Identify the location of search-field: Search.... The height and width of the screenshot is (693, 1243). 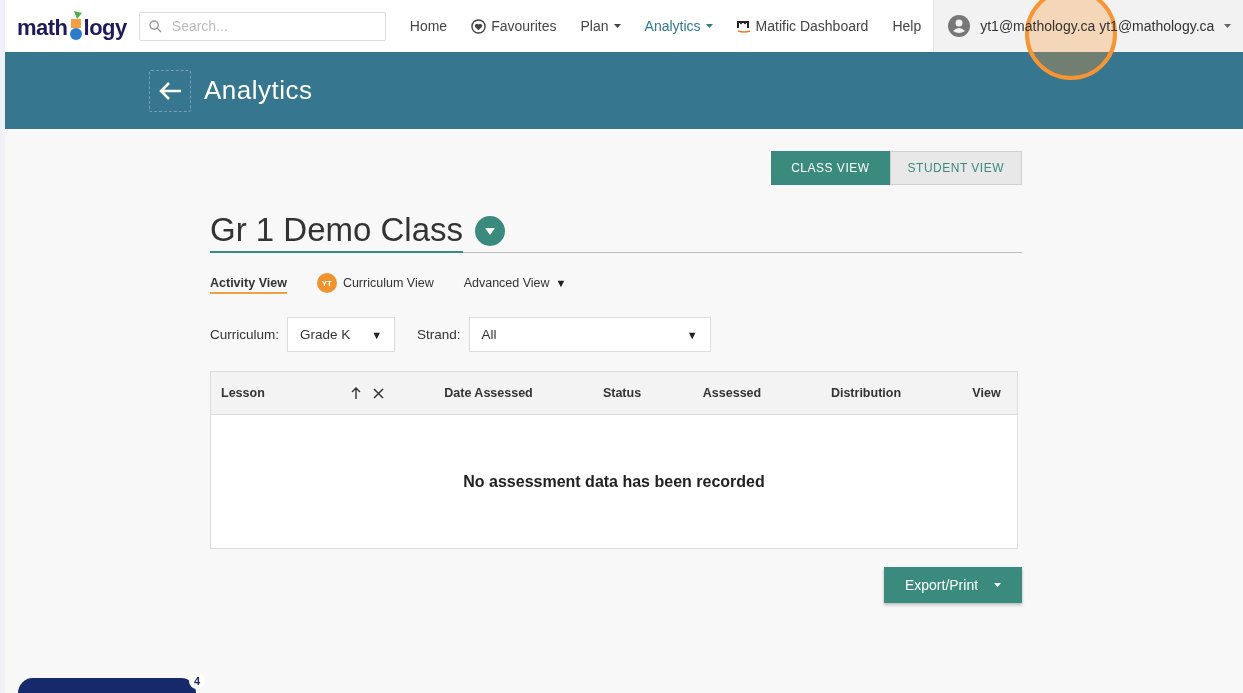
(262, 26).